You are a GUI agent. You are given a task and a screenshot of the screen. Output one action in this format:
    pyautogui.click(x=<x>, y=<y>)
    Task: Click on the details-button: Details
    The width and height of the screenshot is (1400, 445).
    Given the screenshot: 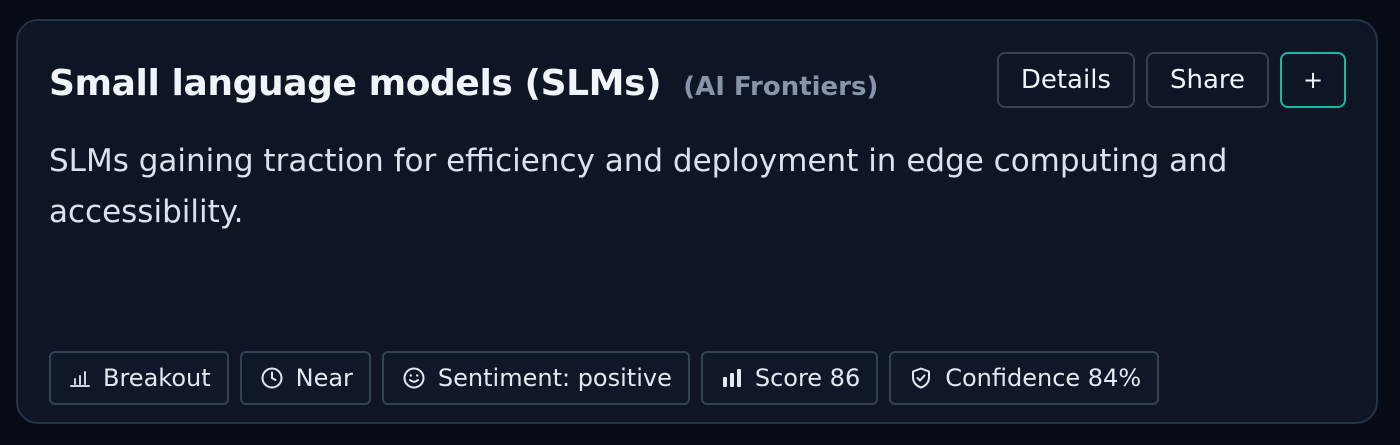 What is the action you would take?
    pyautogui.click(x=1065, y=80)
    